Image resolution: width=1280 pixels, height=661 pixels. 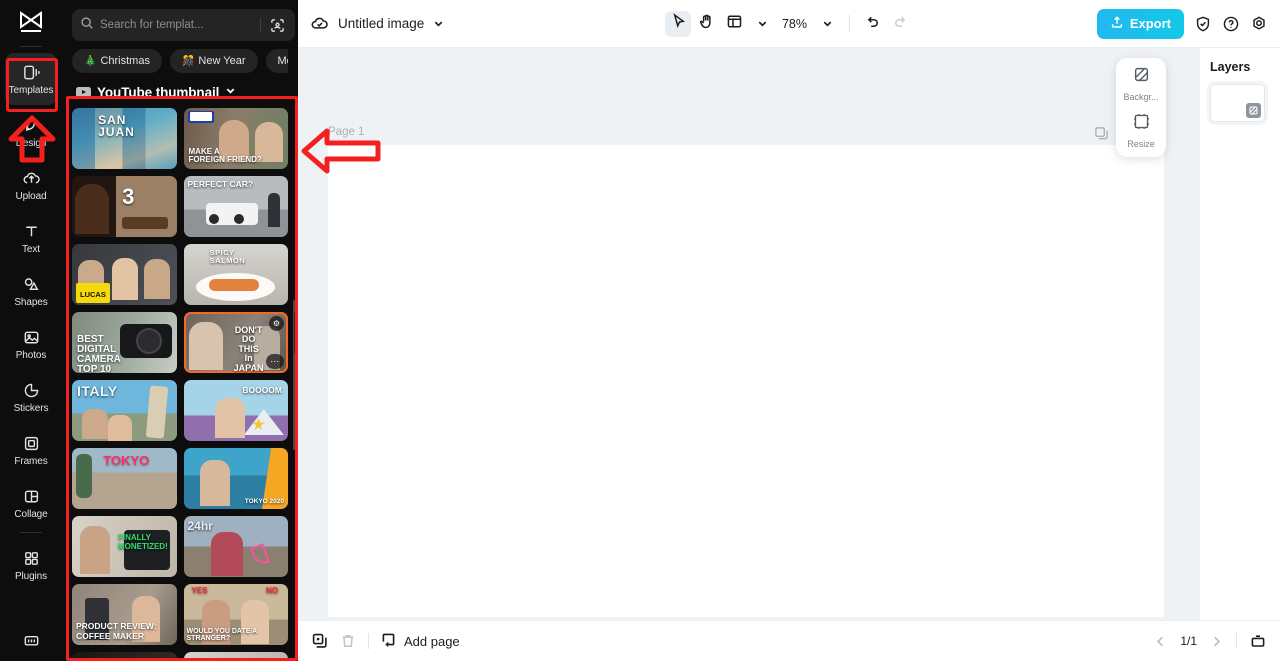 I want to click on layout-tool-button, so click(x=734, y=24).